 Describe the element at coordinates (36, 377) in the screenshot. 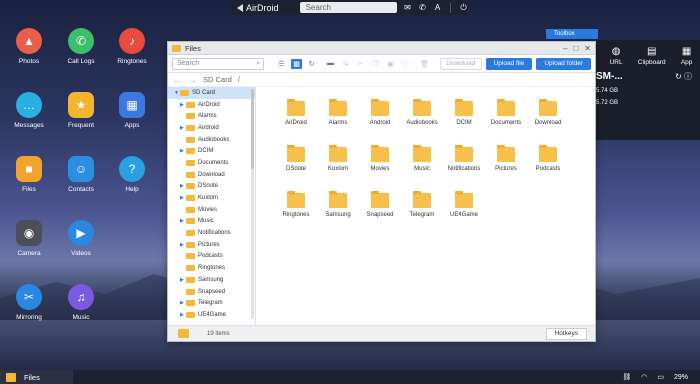

I see `taskbar-files-button: Files` at that location.